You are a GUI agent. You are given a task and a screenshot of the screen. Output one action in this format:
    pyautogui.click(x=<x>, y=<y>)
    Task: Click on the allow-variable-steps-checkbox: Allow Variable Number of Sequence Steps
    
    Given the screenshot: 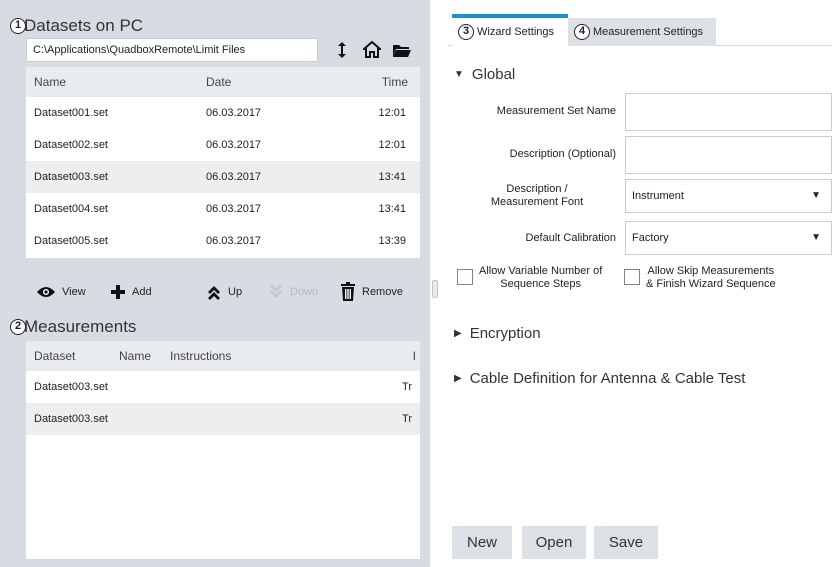 What is the action you would take?
    pyautogui.click(x=529, y=278)
    